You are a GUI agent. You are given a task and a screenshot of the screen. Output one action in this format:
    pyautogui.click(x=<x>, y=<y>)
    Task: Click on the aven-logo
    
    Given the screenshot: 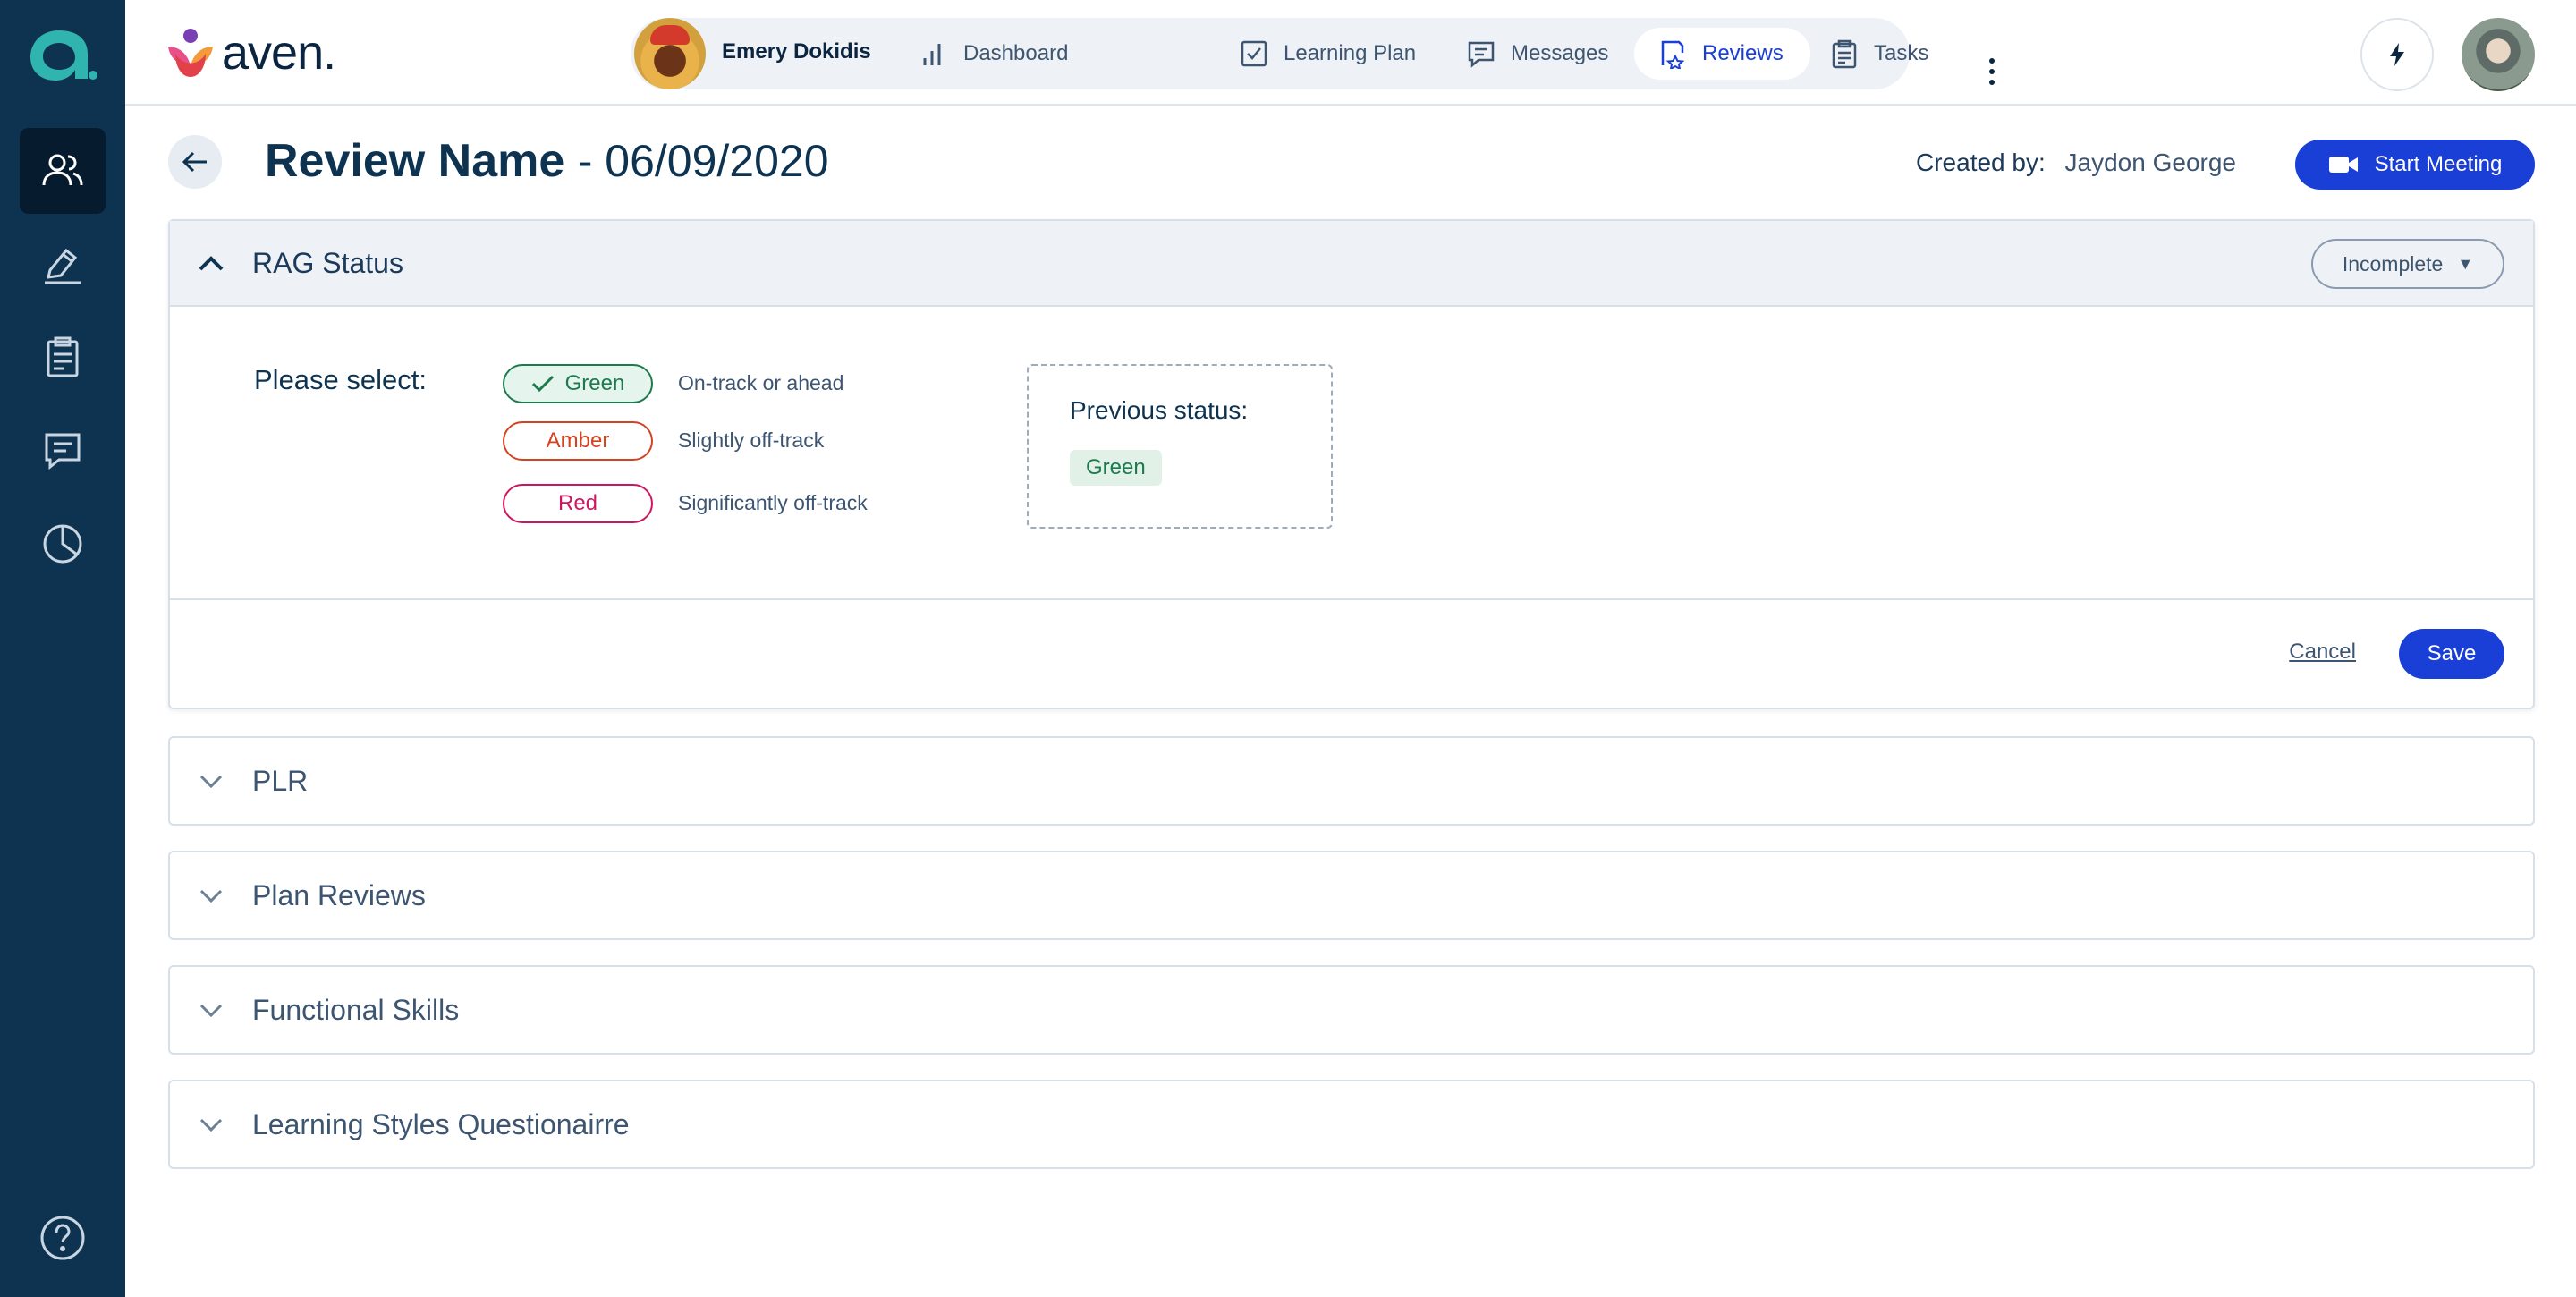 What is the action you would take?
    pyautogui.click(x=62, y=54)
    